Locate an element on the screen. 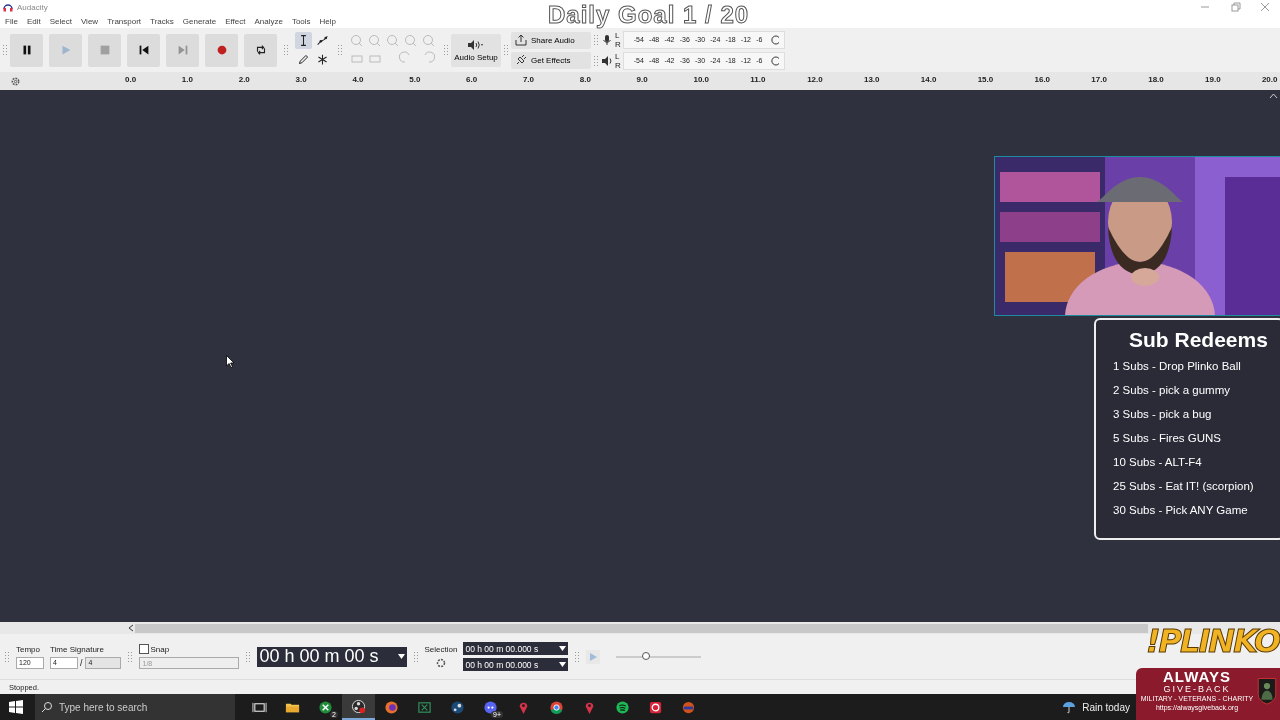 The width and height of the screenshot is (1280, 720). taskbar-app-button is located at coordinates (358, 707).